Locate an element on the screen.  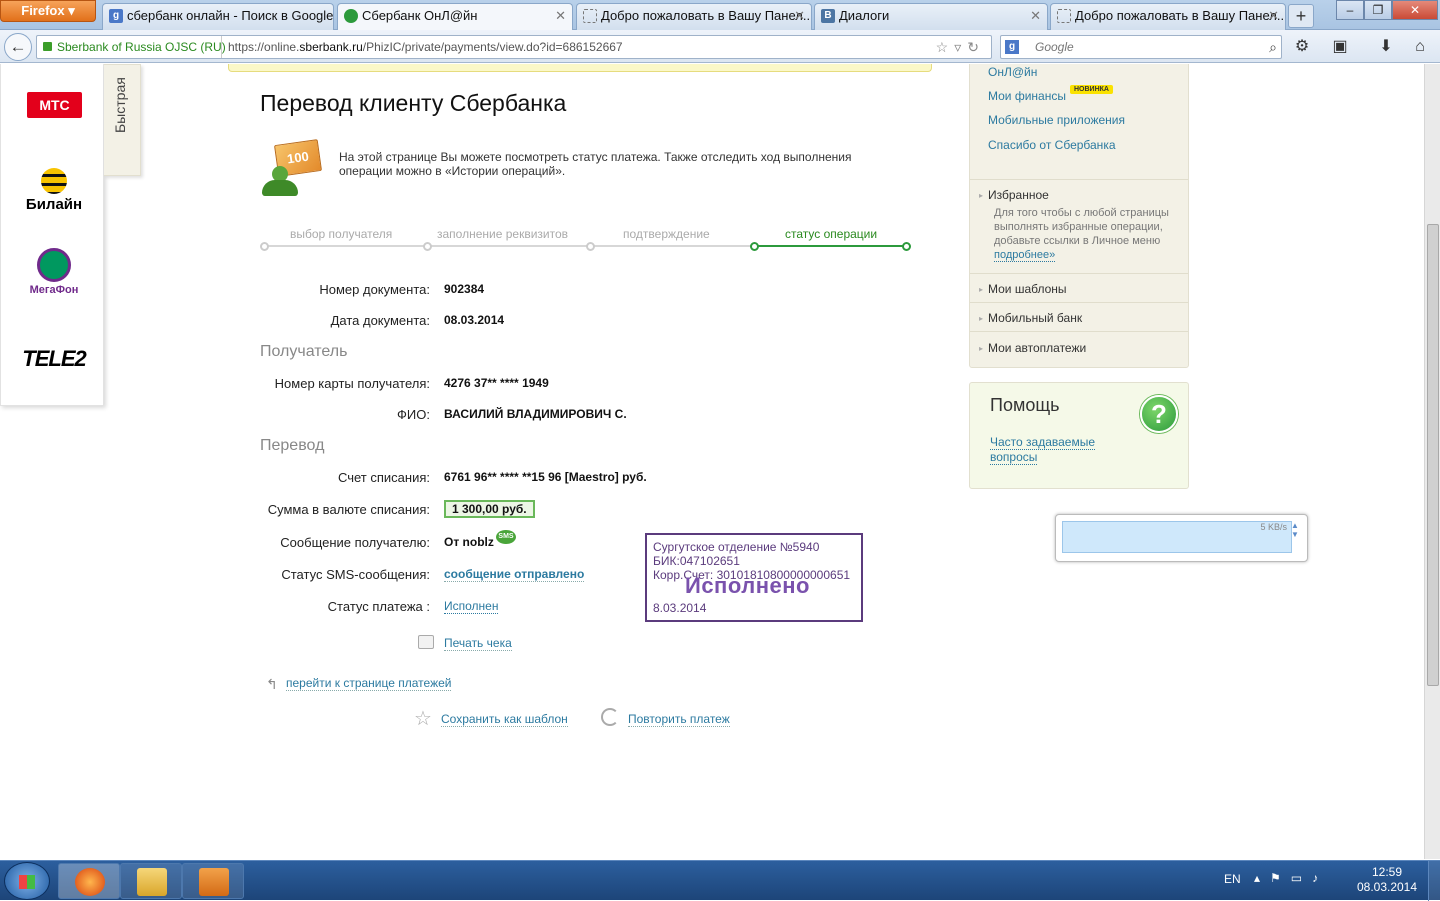
repeat-icon is located at coordinates (610, 717).